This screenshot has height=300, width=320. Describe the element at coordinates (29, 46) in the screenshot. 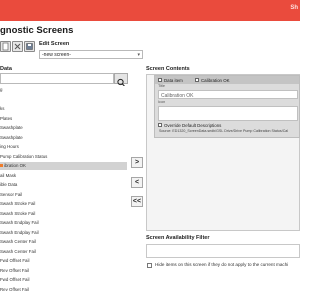

I see `save-icon` at that location.